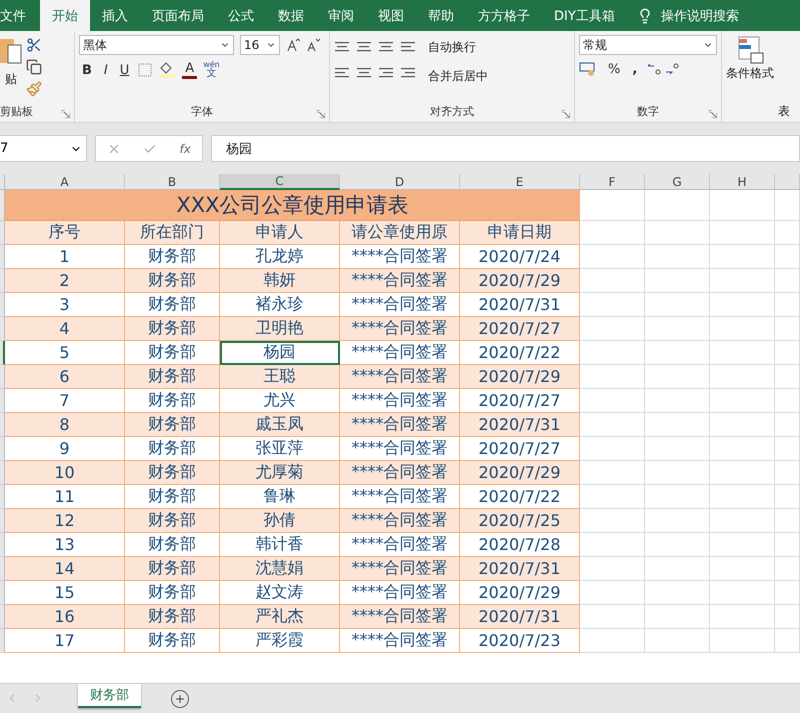 The height and width of the screenshot is (713, 800). I want to click on align-top-icon, so click(342, 47).